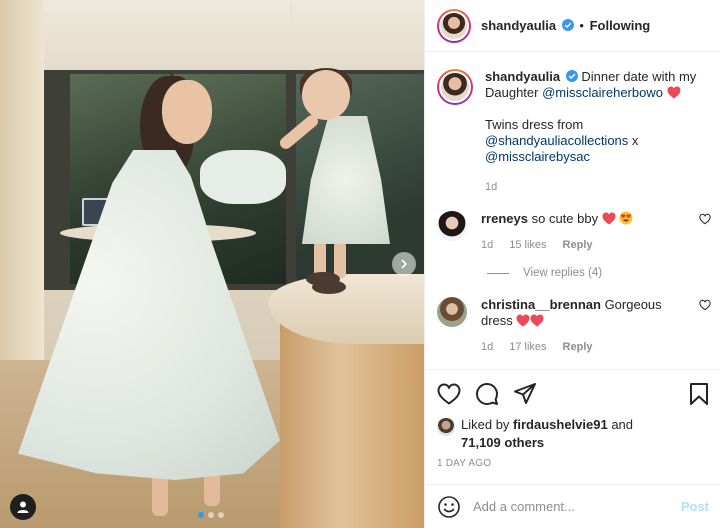 The height and width of the screenshot is (528, 720). I want to click on carousel-next-button, so click(404, 264).